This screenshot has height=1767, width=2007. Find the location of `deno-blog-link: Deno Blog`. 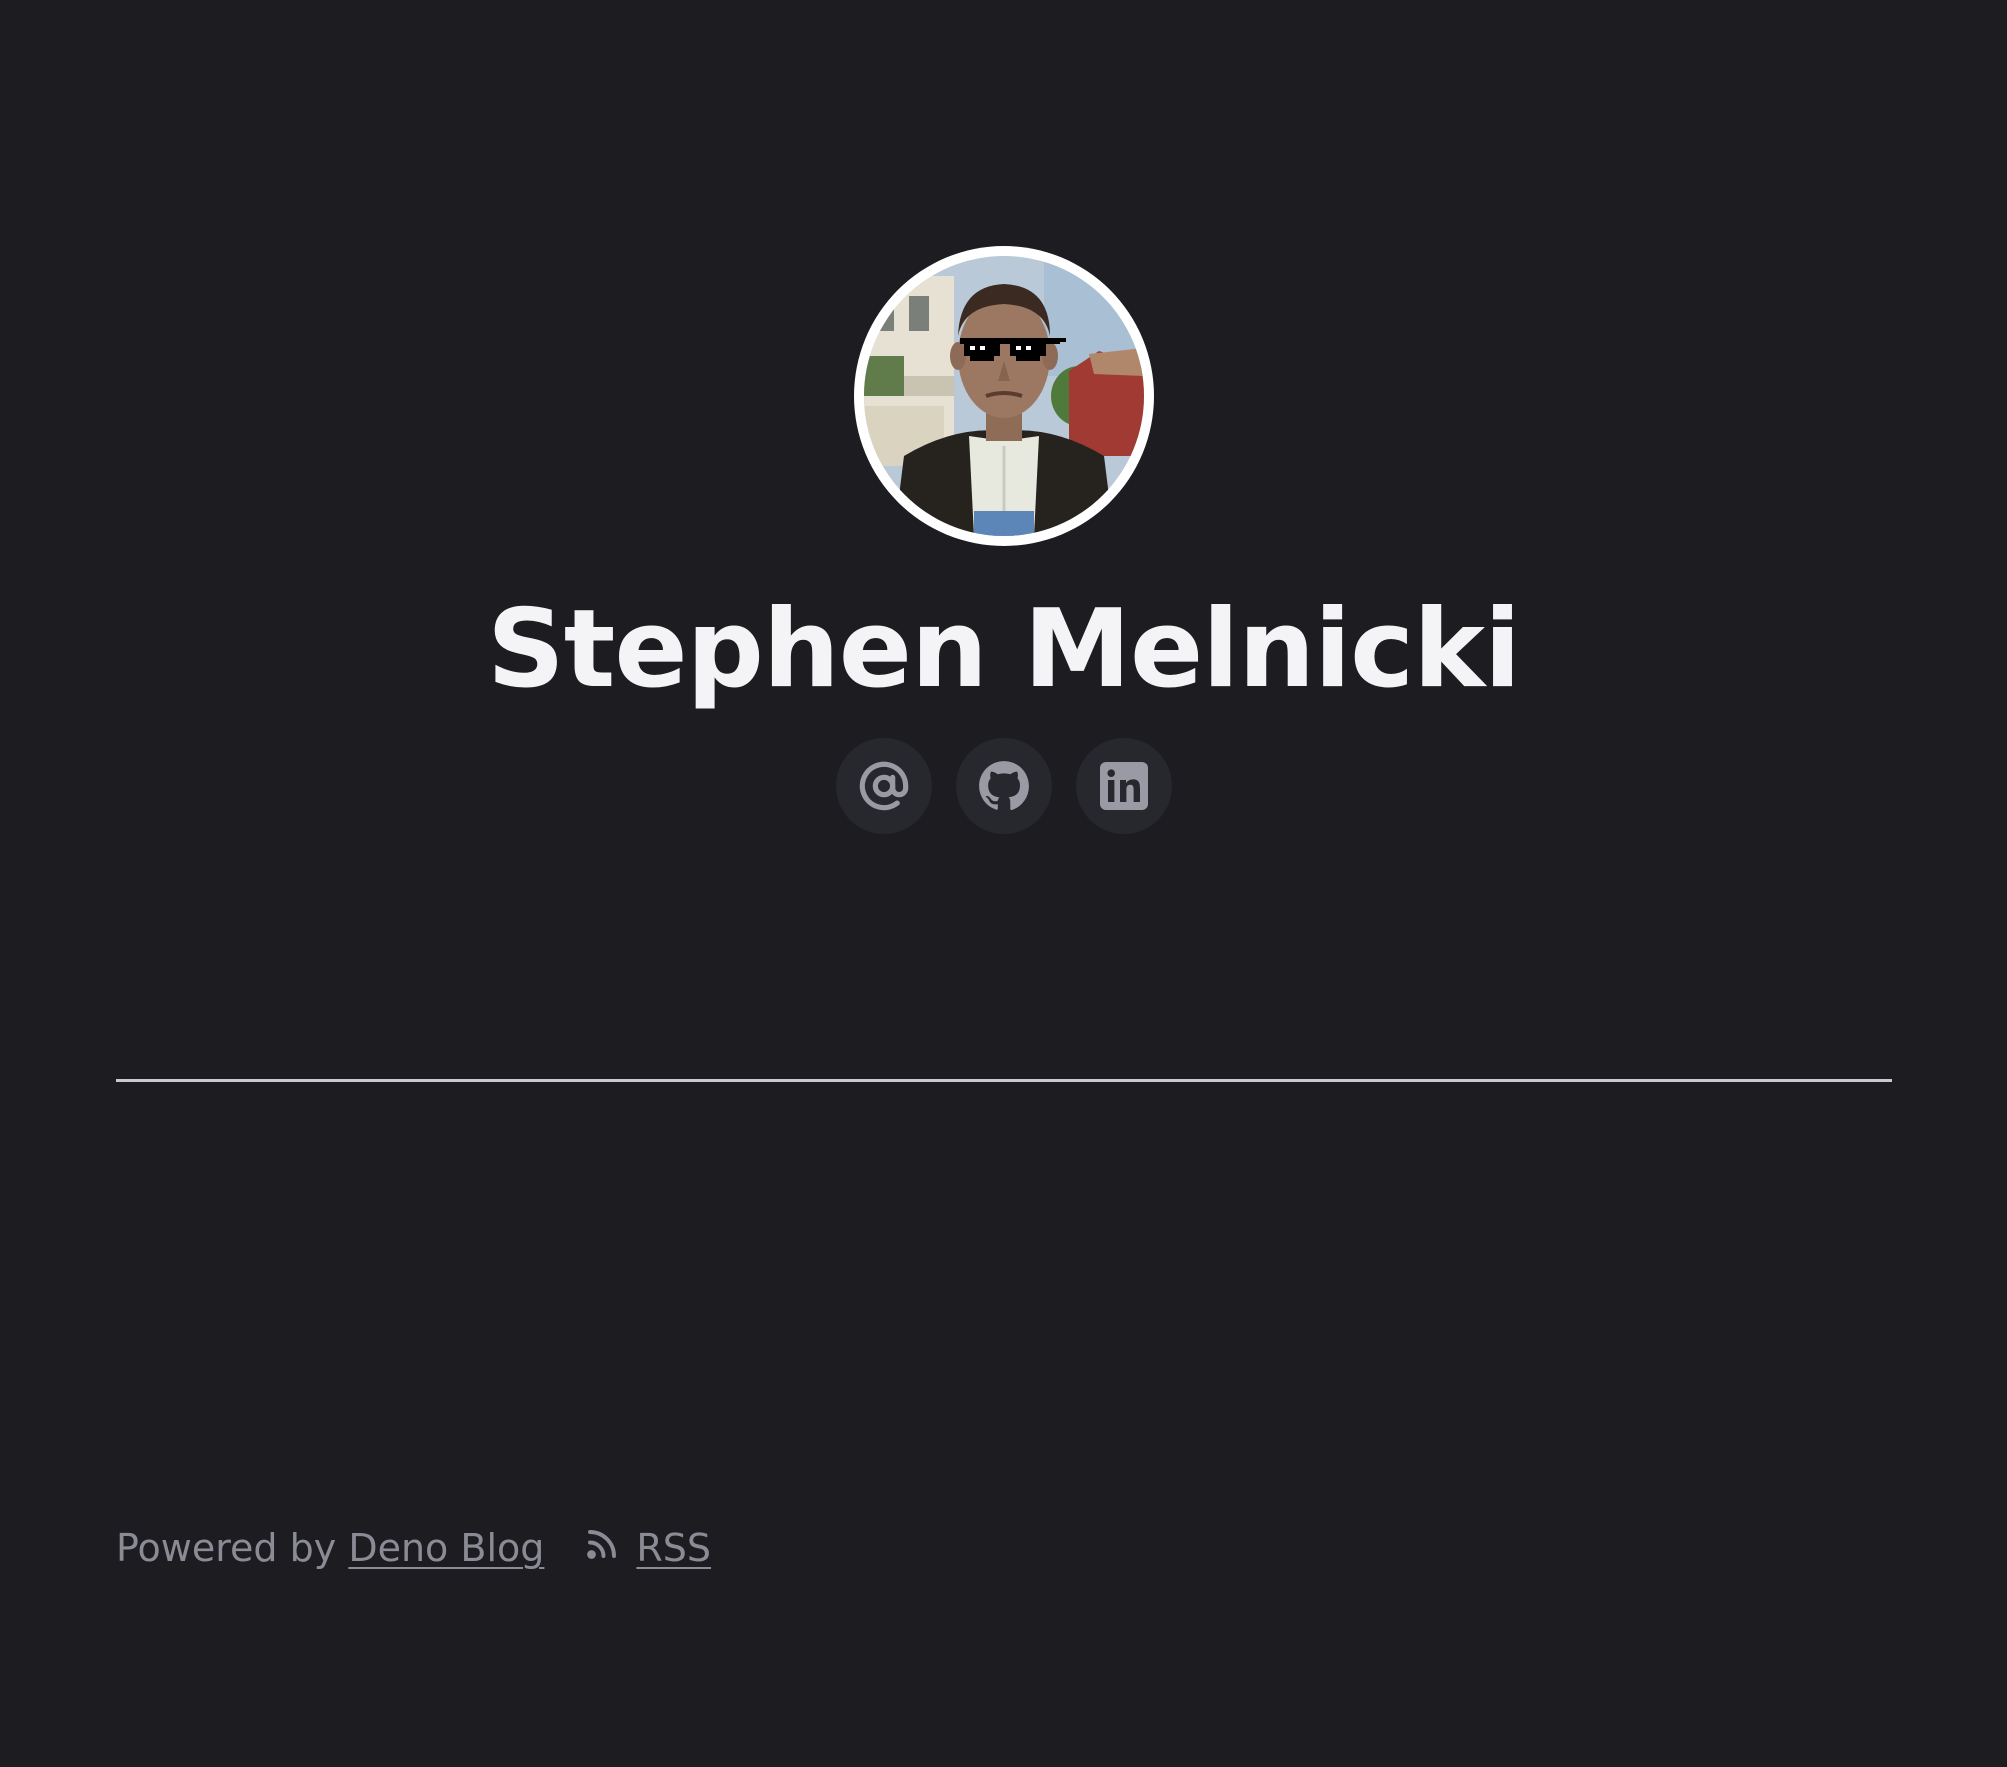

deno-blog-link: Deno Blog is located at coordinates (446, 1548).